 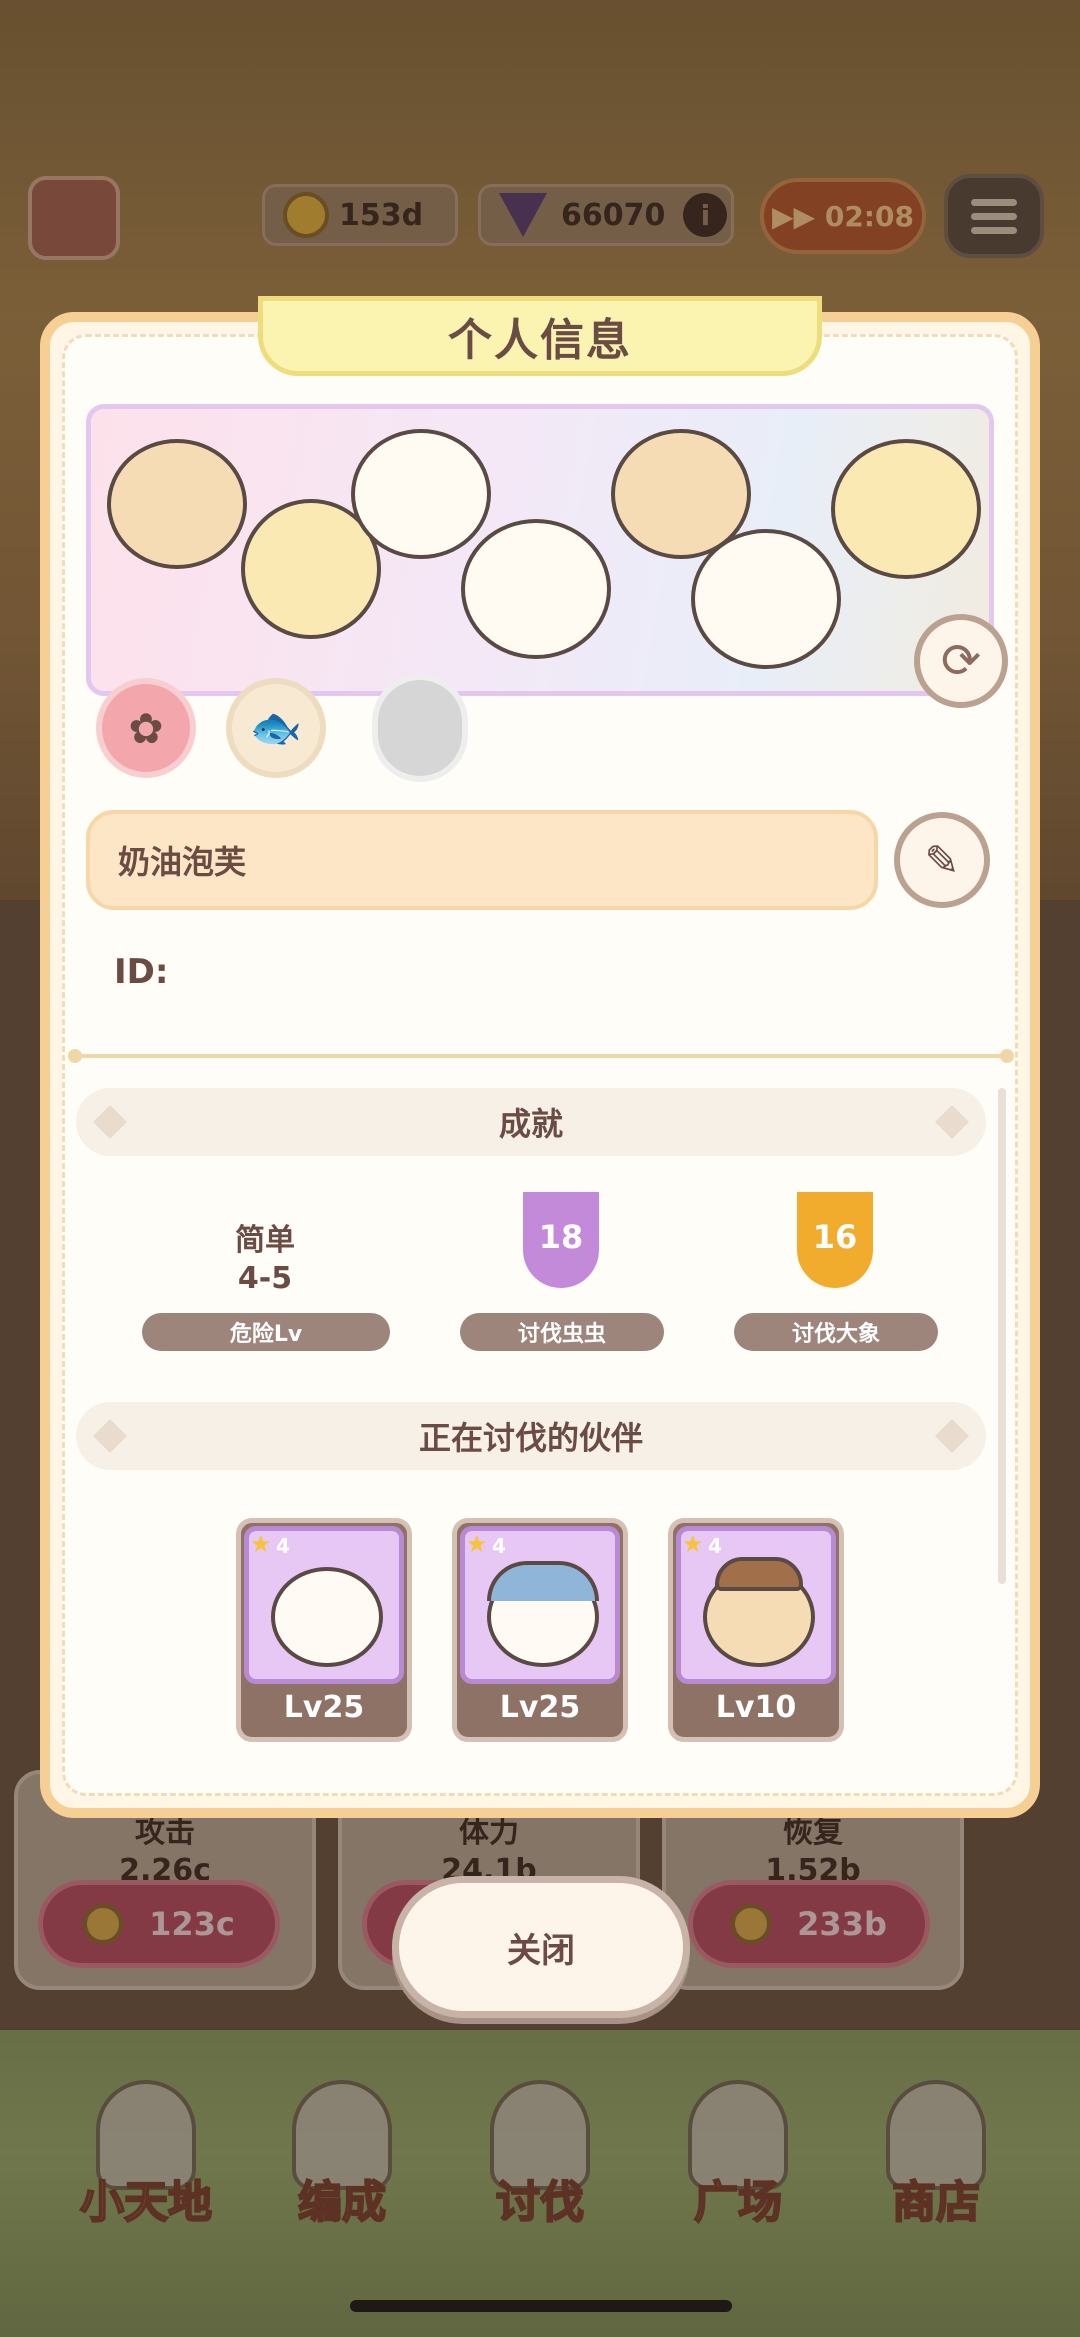 What do you see at coordinates (1002, 1336) in the screenshot?
I see `scrollbar` at bounding box center [1002, 1336].